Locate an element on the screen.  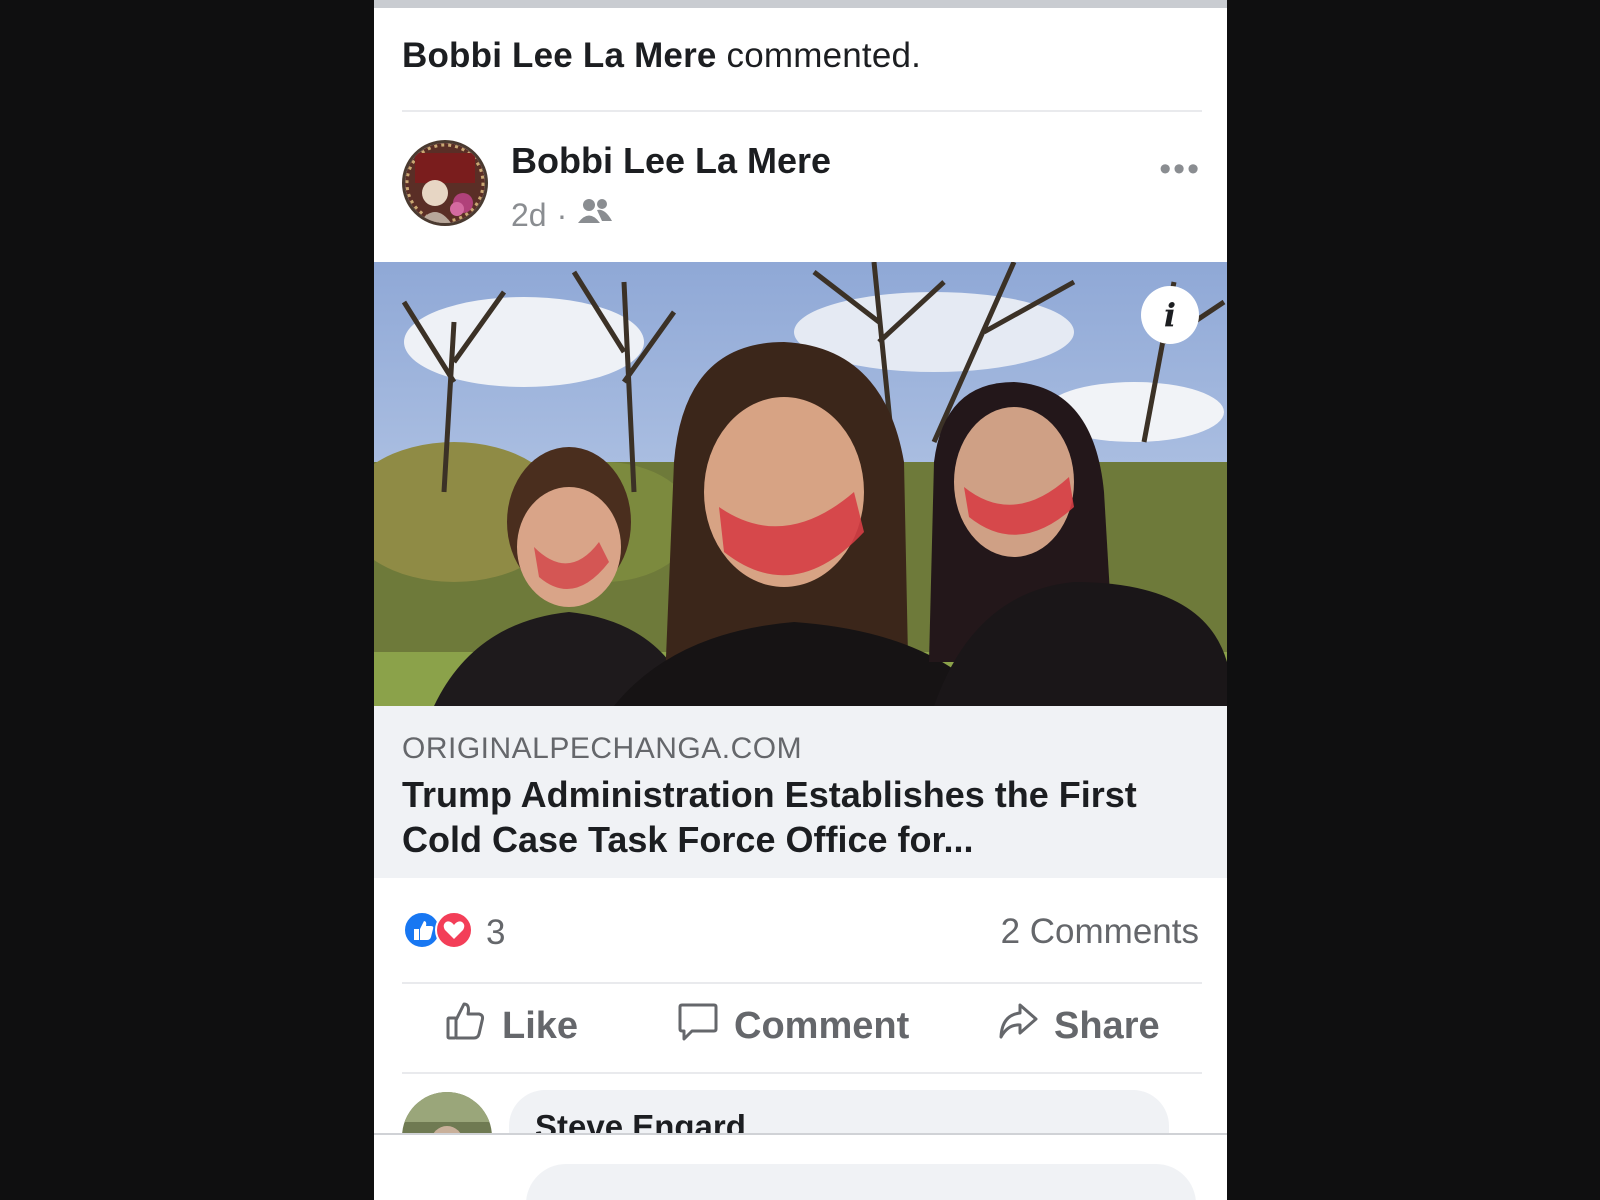
reaction-count: 3 is located at coordinates (496, 932).